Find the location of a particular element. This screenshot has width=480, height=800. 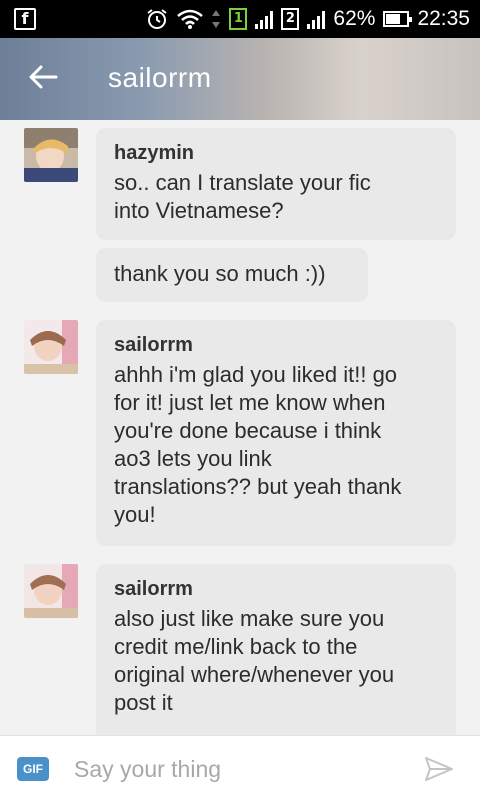

message-bubble: thank you so much :)) is located at coordinates (232, 275).